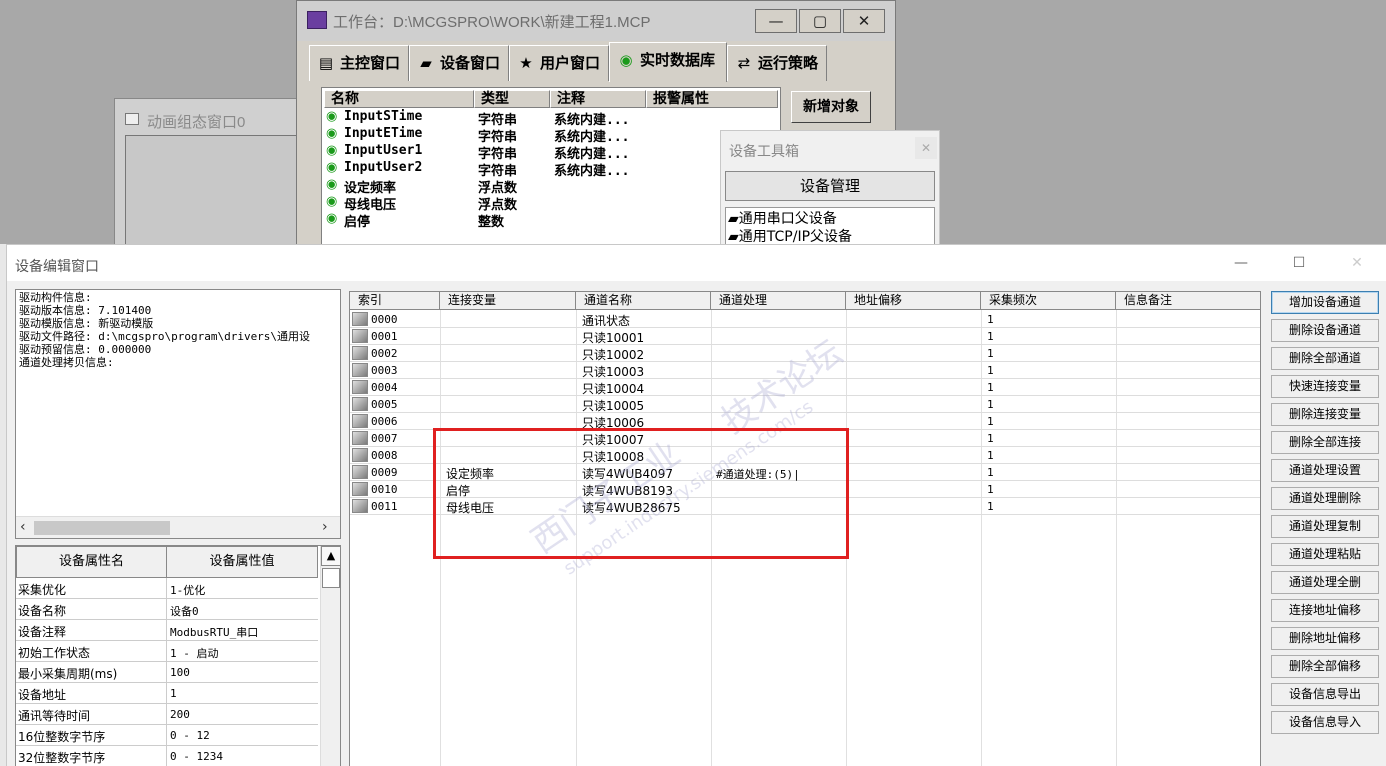 This screenshot has width=1386, height=766. What do you see at coordinates (526, 63) in the screenshot?
I see `user-window-icon: ★` at bounding box center [526, 63].